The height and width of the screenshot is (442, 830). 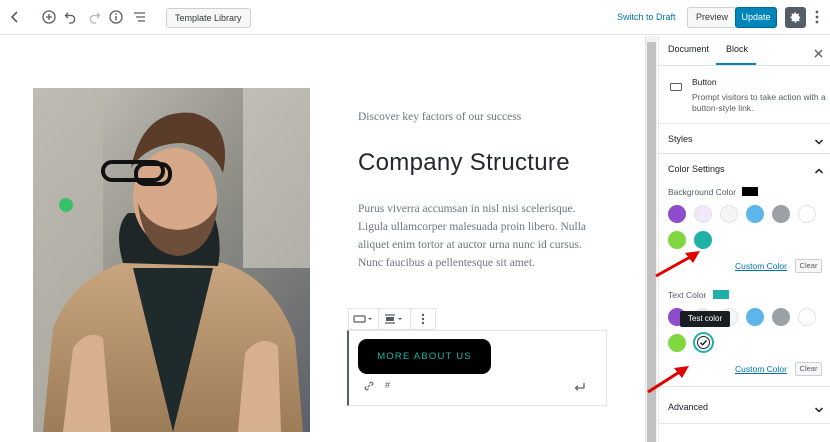 I want to click on advanced-panel-toggle: Advanced, so click(x=688, y=407).